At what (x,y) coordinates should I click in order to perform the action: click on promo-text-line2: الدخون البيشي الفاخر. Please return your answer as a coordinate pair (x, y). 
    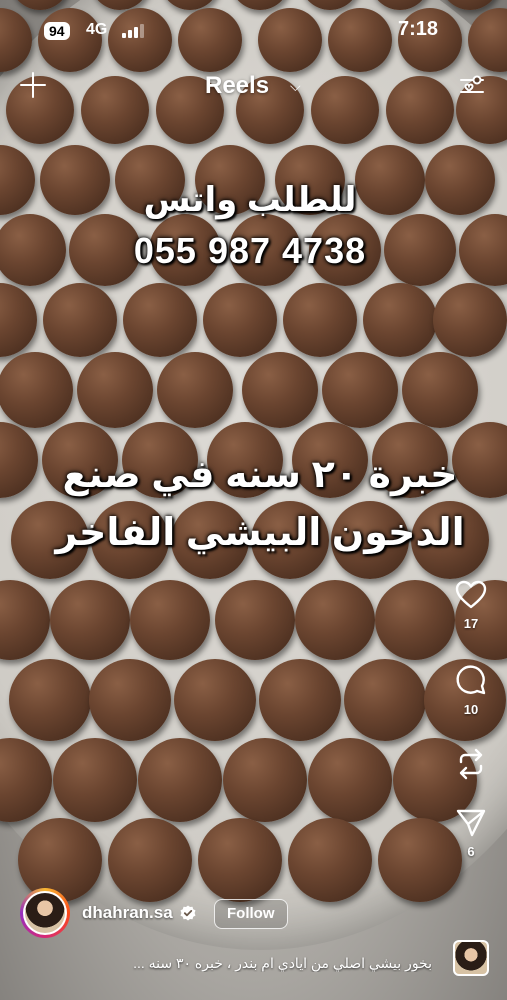
    Looking at the image, I should click on (260, 533).